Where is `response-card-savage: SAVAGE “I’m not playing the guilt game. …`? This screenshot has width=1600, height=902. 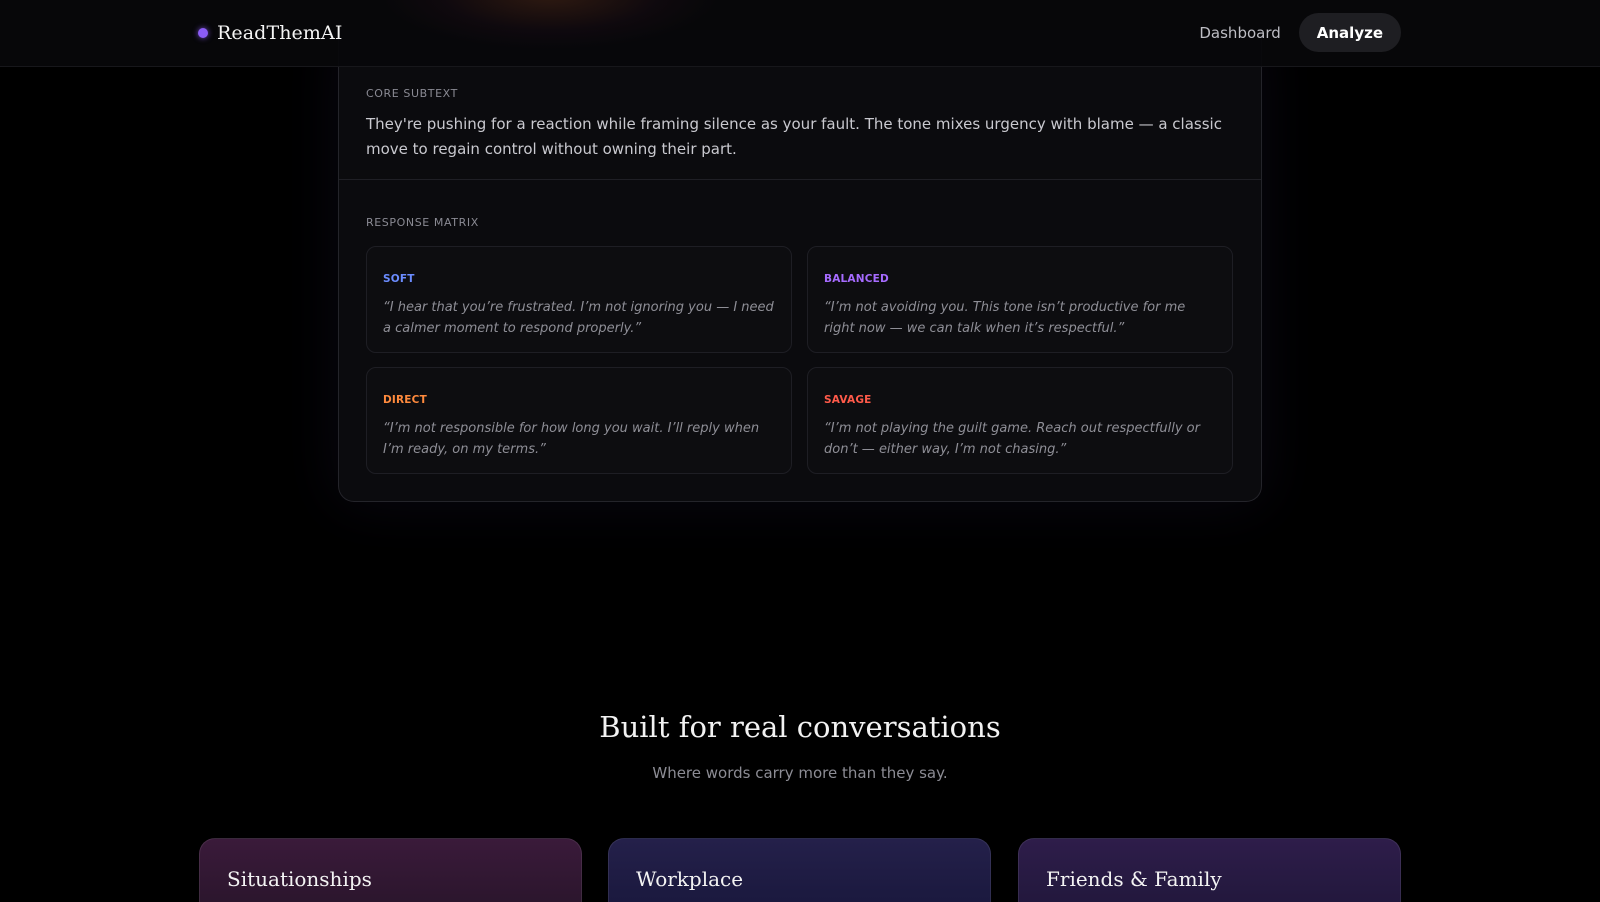
response-card-savage: SAVAGE “I’m not playing the guilt game. … is located at coordinates (1020, 420).